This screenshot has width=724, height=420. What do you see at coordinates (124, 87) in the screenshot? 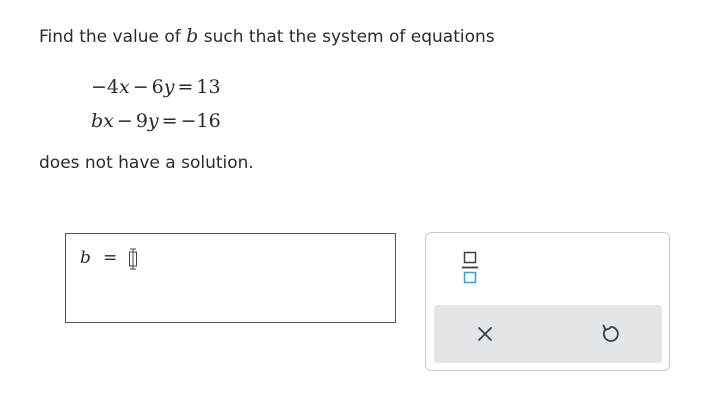
I see `eq1-var-x: x` at bounding box center [124, 87].